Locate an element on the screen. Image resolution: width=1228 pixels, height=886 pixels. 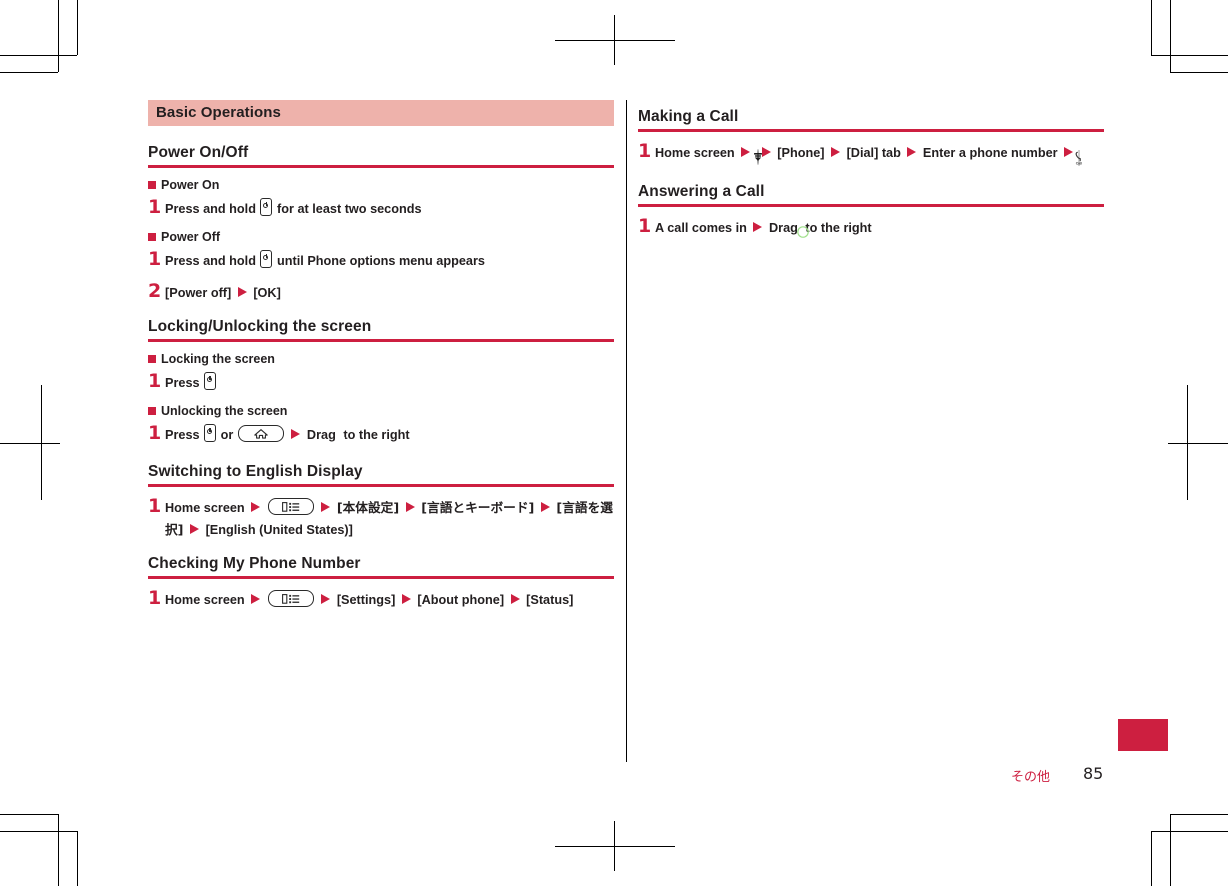
app-drawer-button-icon is located at coordinates (757, 157).